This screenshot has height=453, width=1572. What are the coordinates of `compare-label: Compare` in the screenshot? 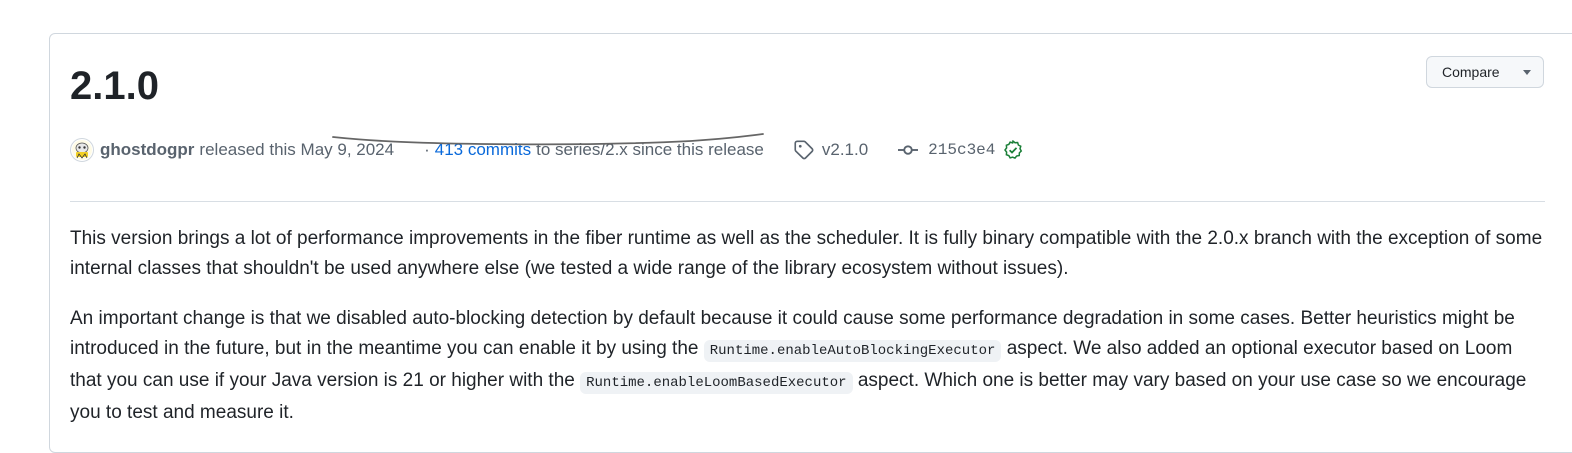 It's located at (1471, 72).